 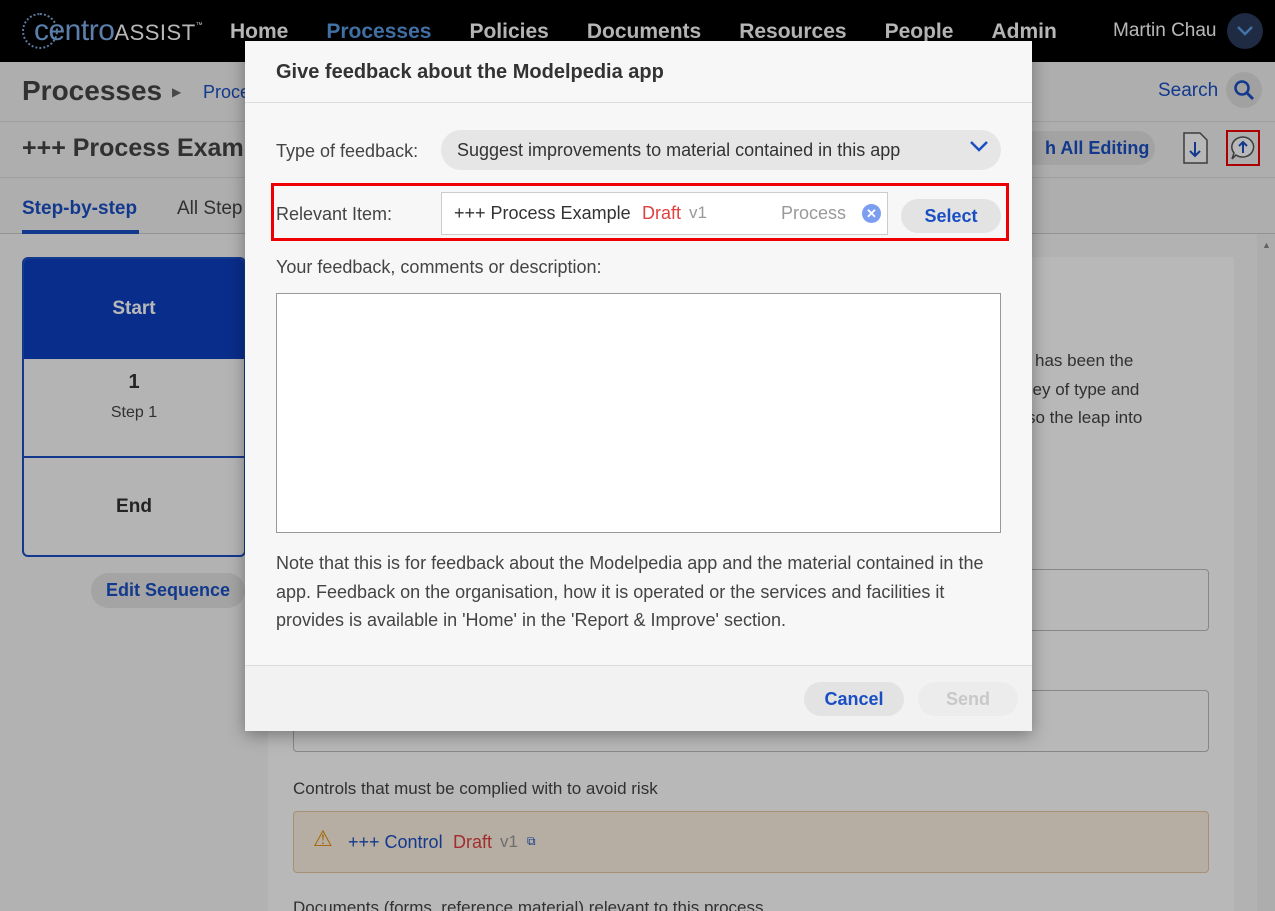 What do you see at coordinates (854, 699) in the screenshot?
I see `cancel-button: Cancel` at bounding box center [854, 699].